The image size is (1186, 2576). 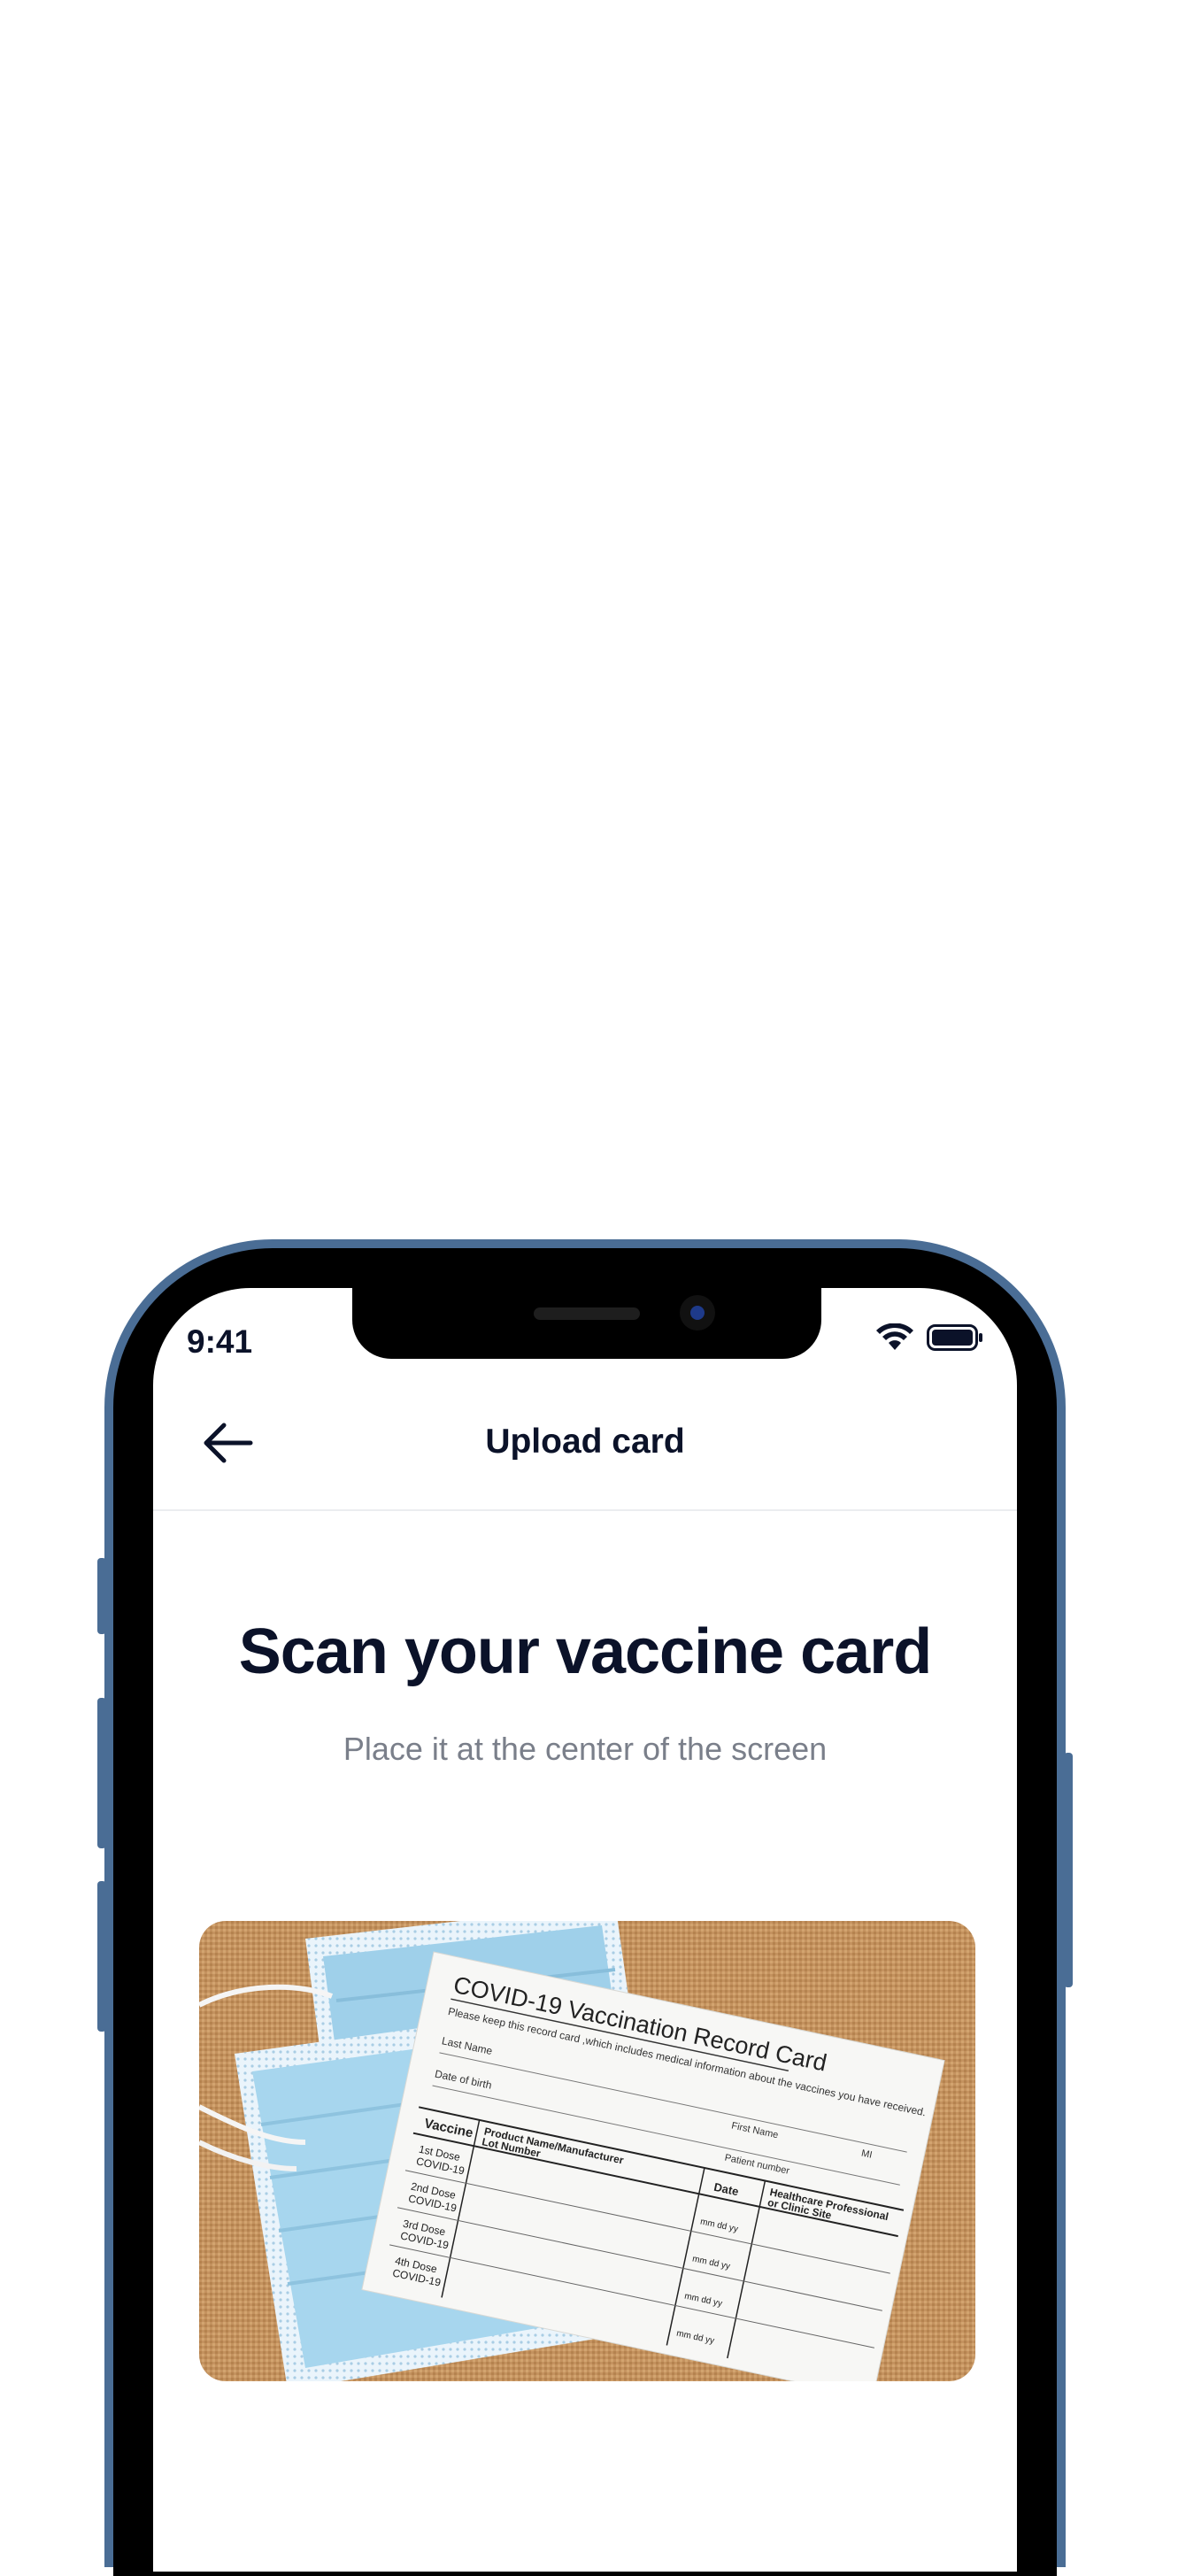 What do you see at coordinates (894, 1339) in the screenshot?
I see `wifi-icon` at bounding box center [894, 1339].